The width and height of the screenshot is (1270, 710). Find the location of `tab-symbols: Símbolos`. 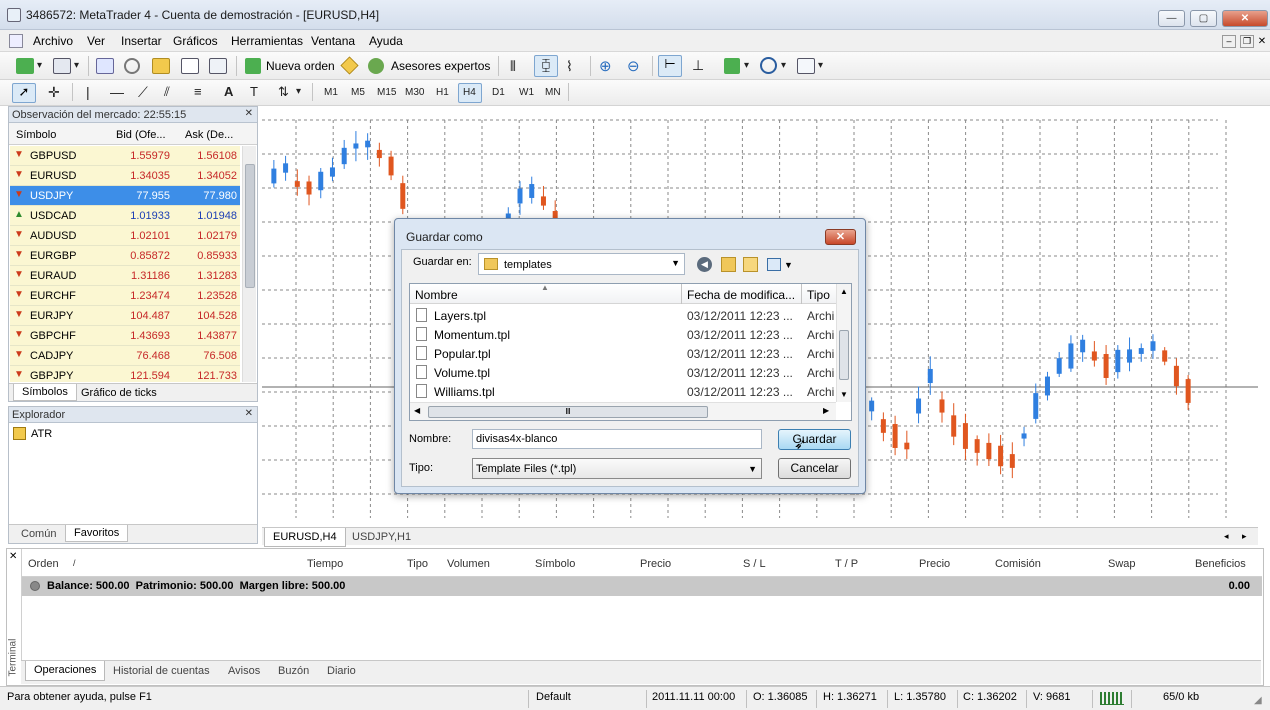

tab-symbols: Símbolos is located at coordinates (45, 392).